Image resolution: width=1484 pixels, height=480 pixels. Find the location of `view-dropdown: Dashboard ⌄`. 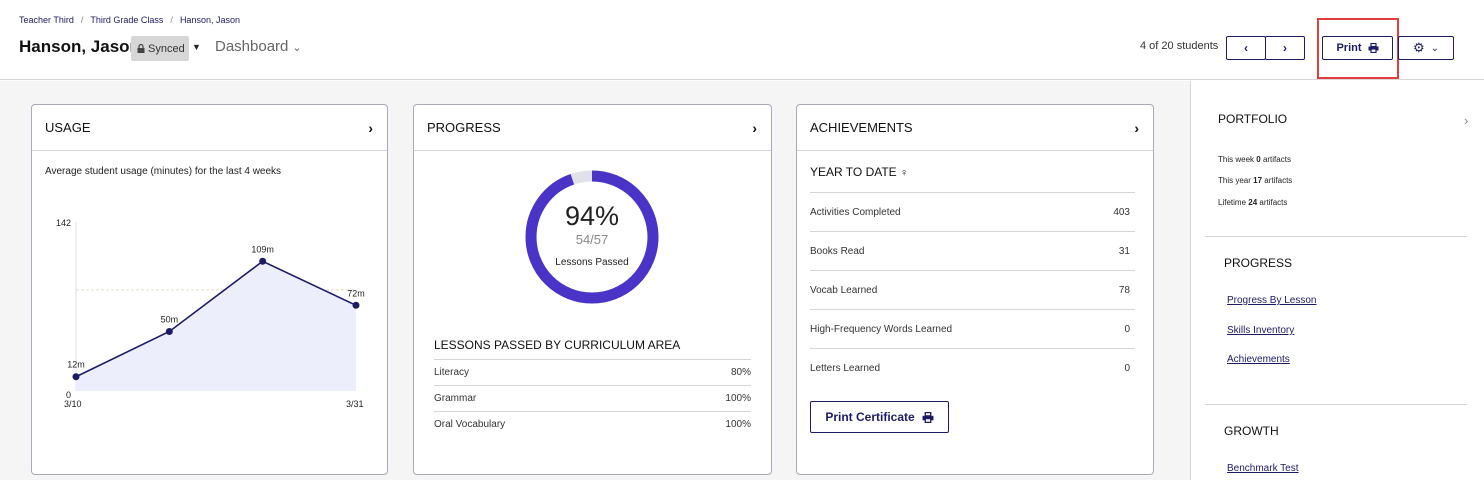

view-dropdown: Dashboard ⌄ is located at coordinates (258, 46).